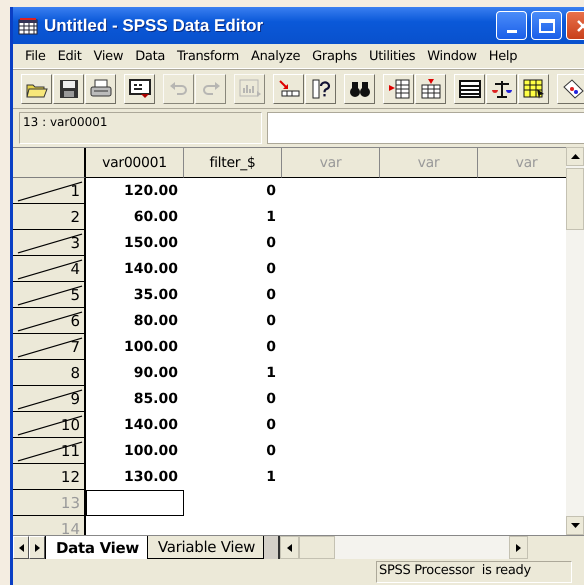  What do you see at coordinates (208, 56) in the screenshot?
I see `menu-item: Transform` at bounding box center [208, 56].